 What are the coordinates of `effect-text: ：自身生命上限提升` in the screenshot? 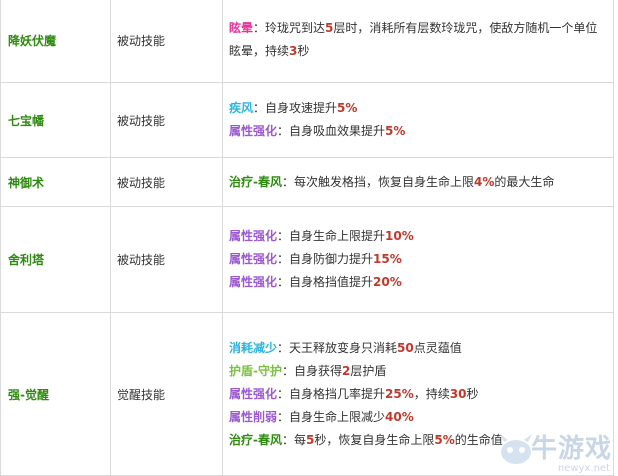 It's located at (331, 236).